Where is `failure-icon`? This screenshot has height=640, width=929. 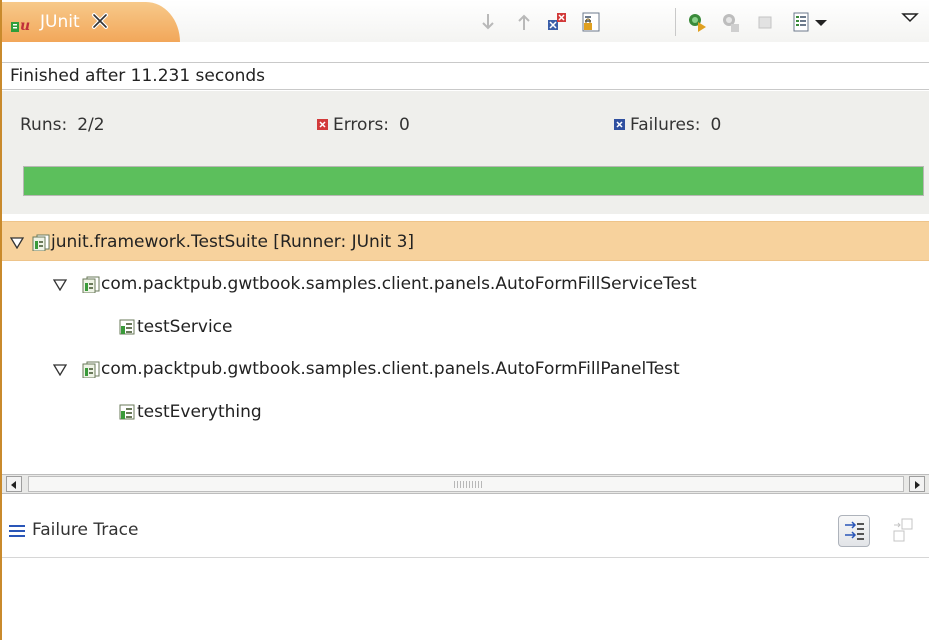 failure-icon is located at coordinates (619, 124).